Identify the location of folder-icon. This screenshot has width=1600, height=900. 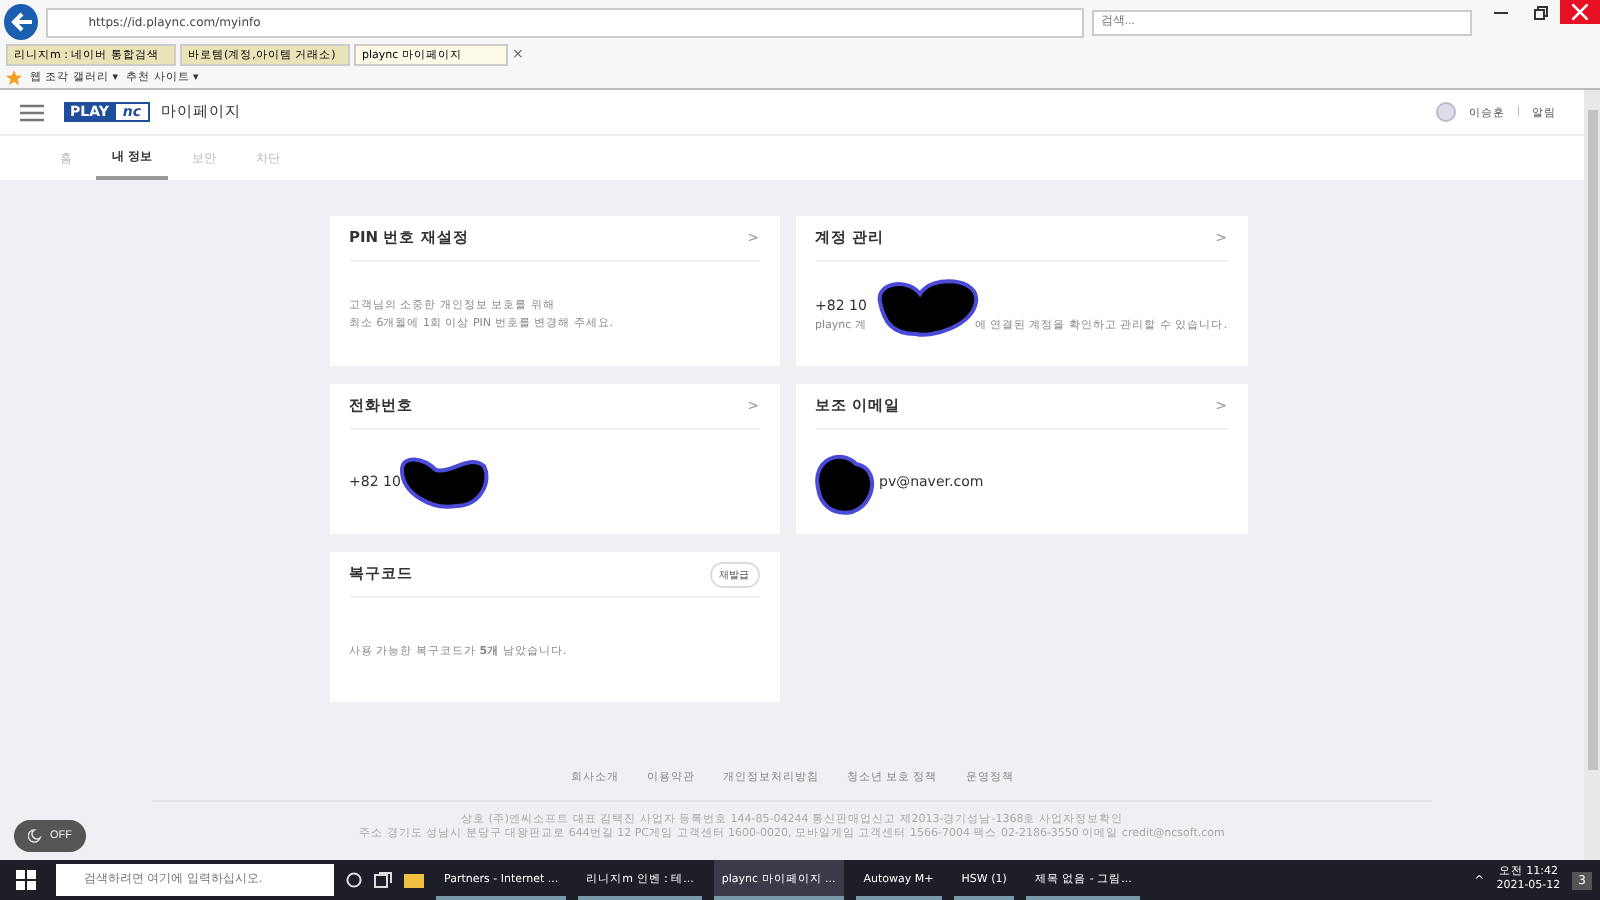
(414, 880).